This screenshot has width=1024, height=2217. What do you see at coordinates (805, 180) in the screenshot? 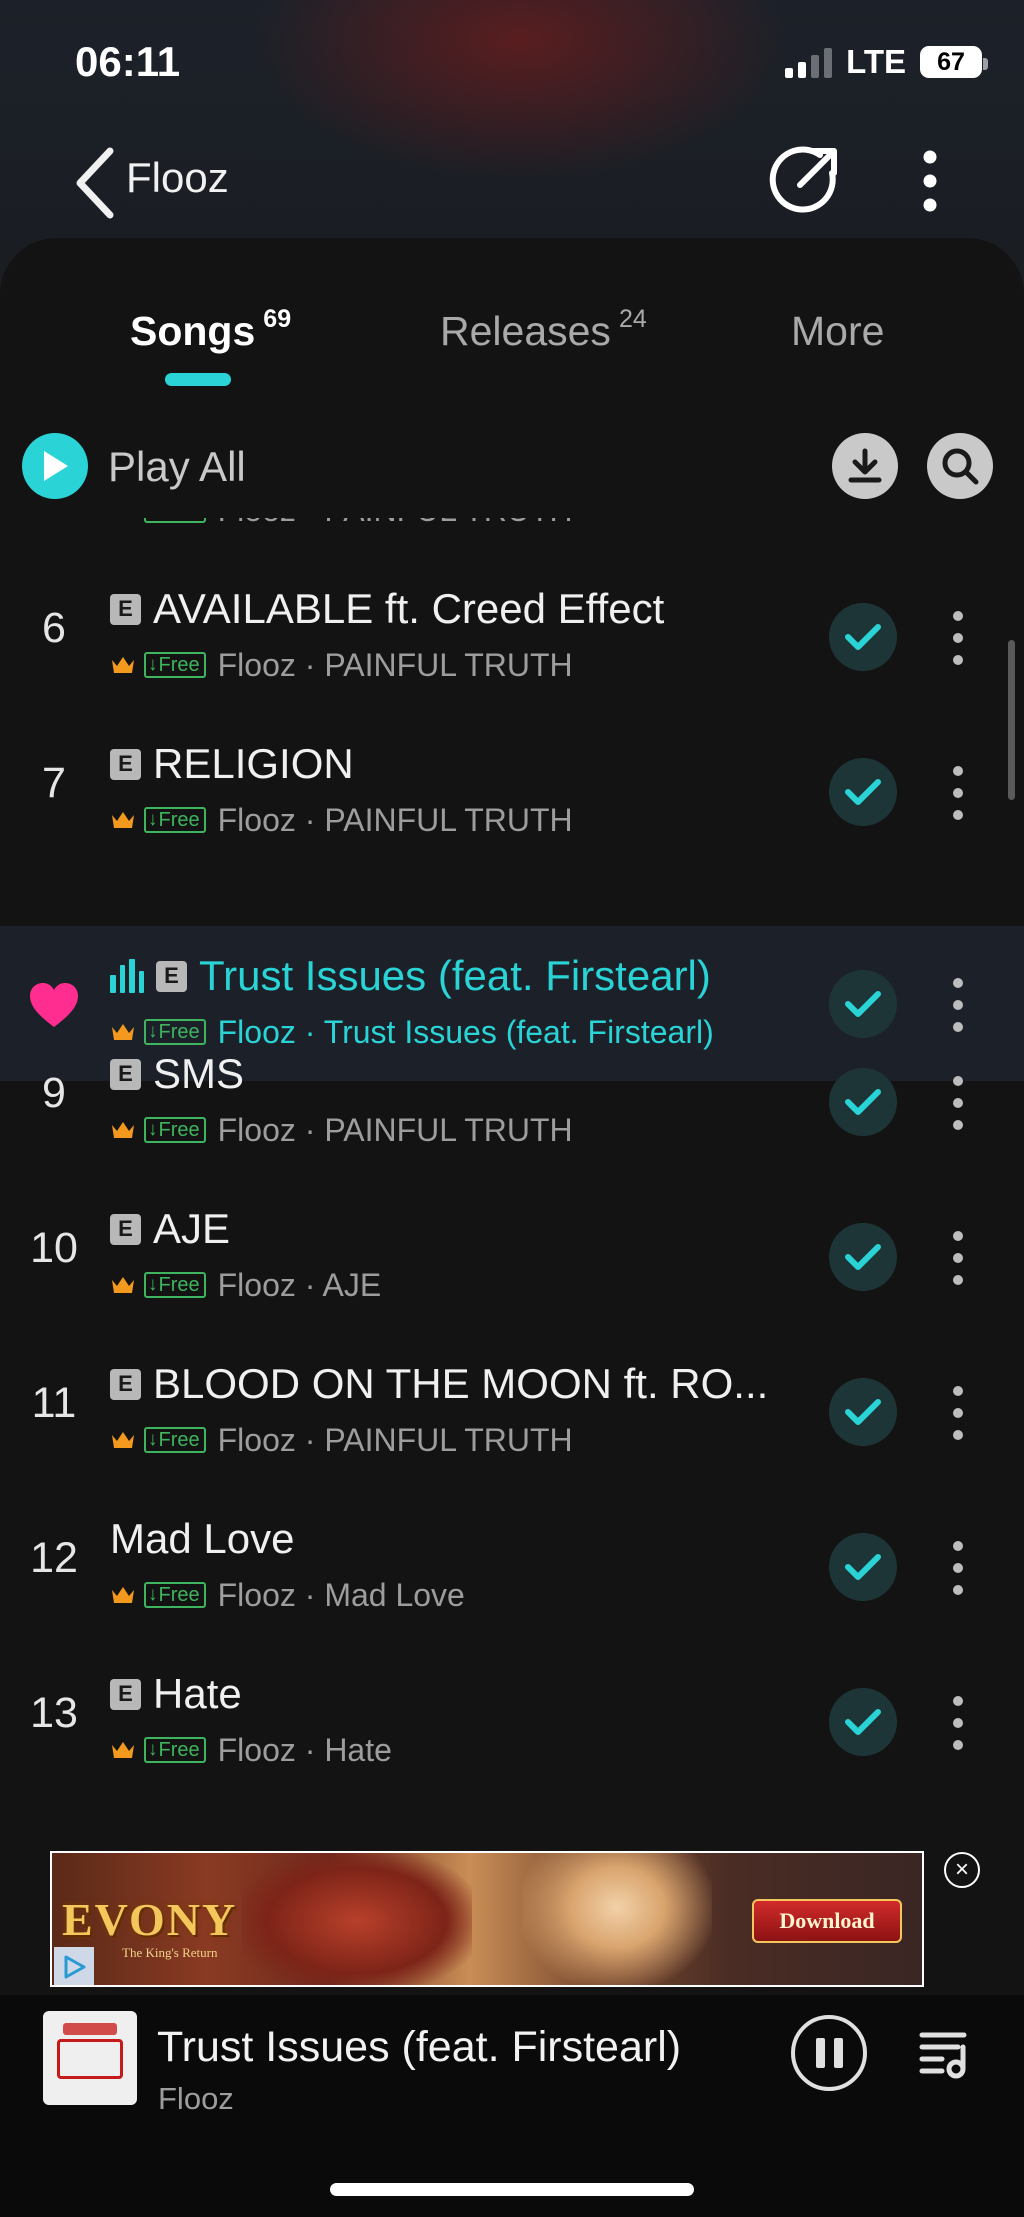
I see `share-icon` at bounding box center [805, 180].